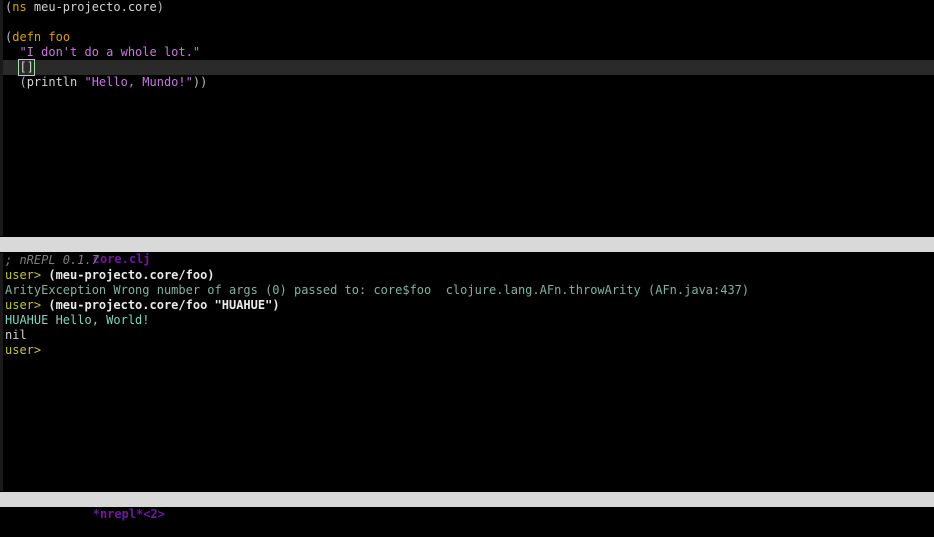 The height and width of the screenshot is (537, 934). I want to click on code-line: (defn foo, so click(468, 37).